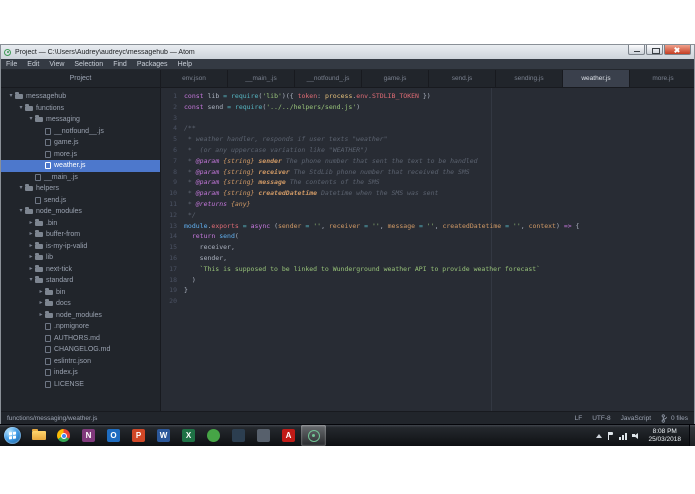 The width and height of the screenshot is (695, 494). Describe the element at coordinates (263, 435) in the screenshot. I see `utility-app-icon` at that location.